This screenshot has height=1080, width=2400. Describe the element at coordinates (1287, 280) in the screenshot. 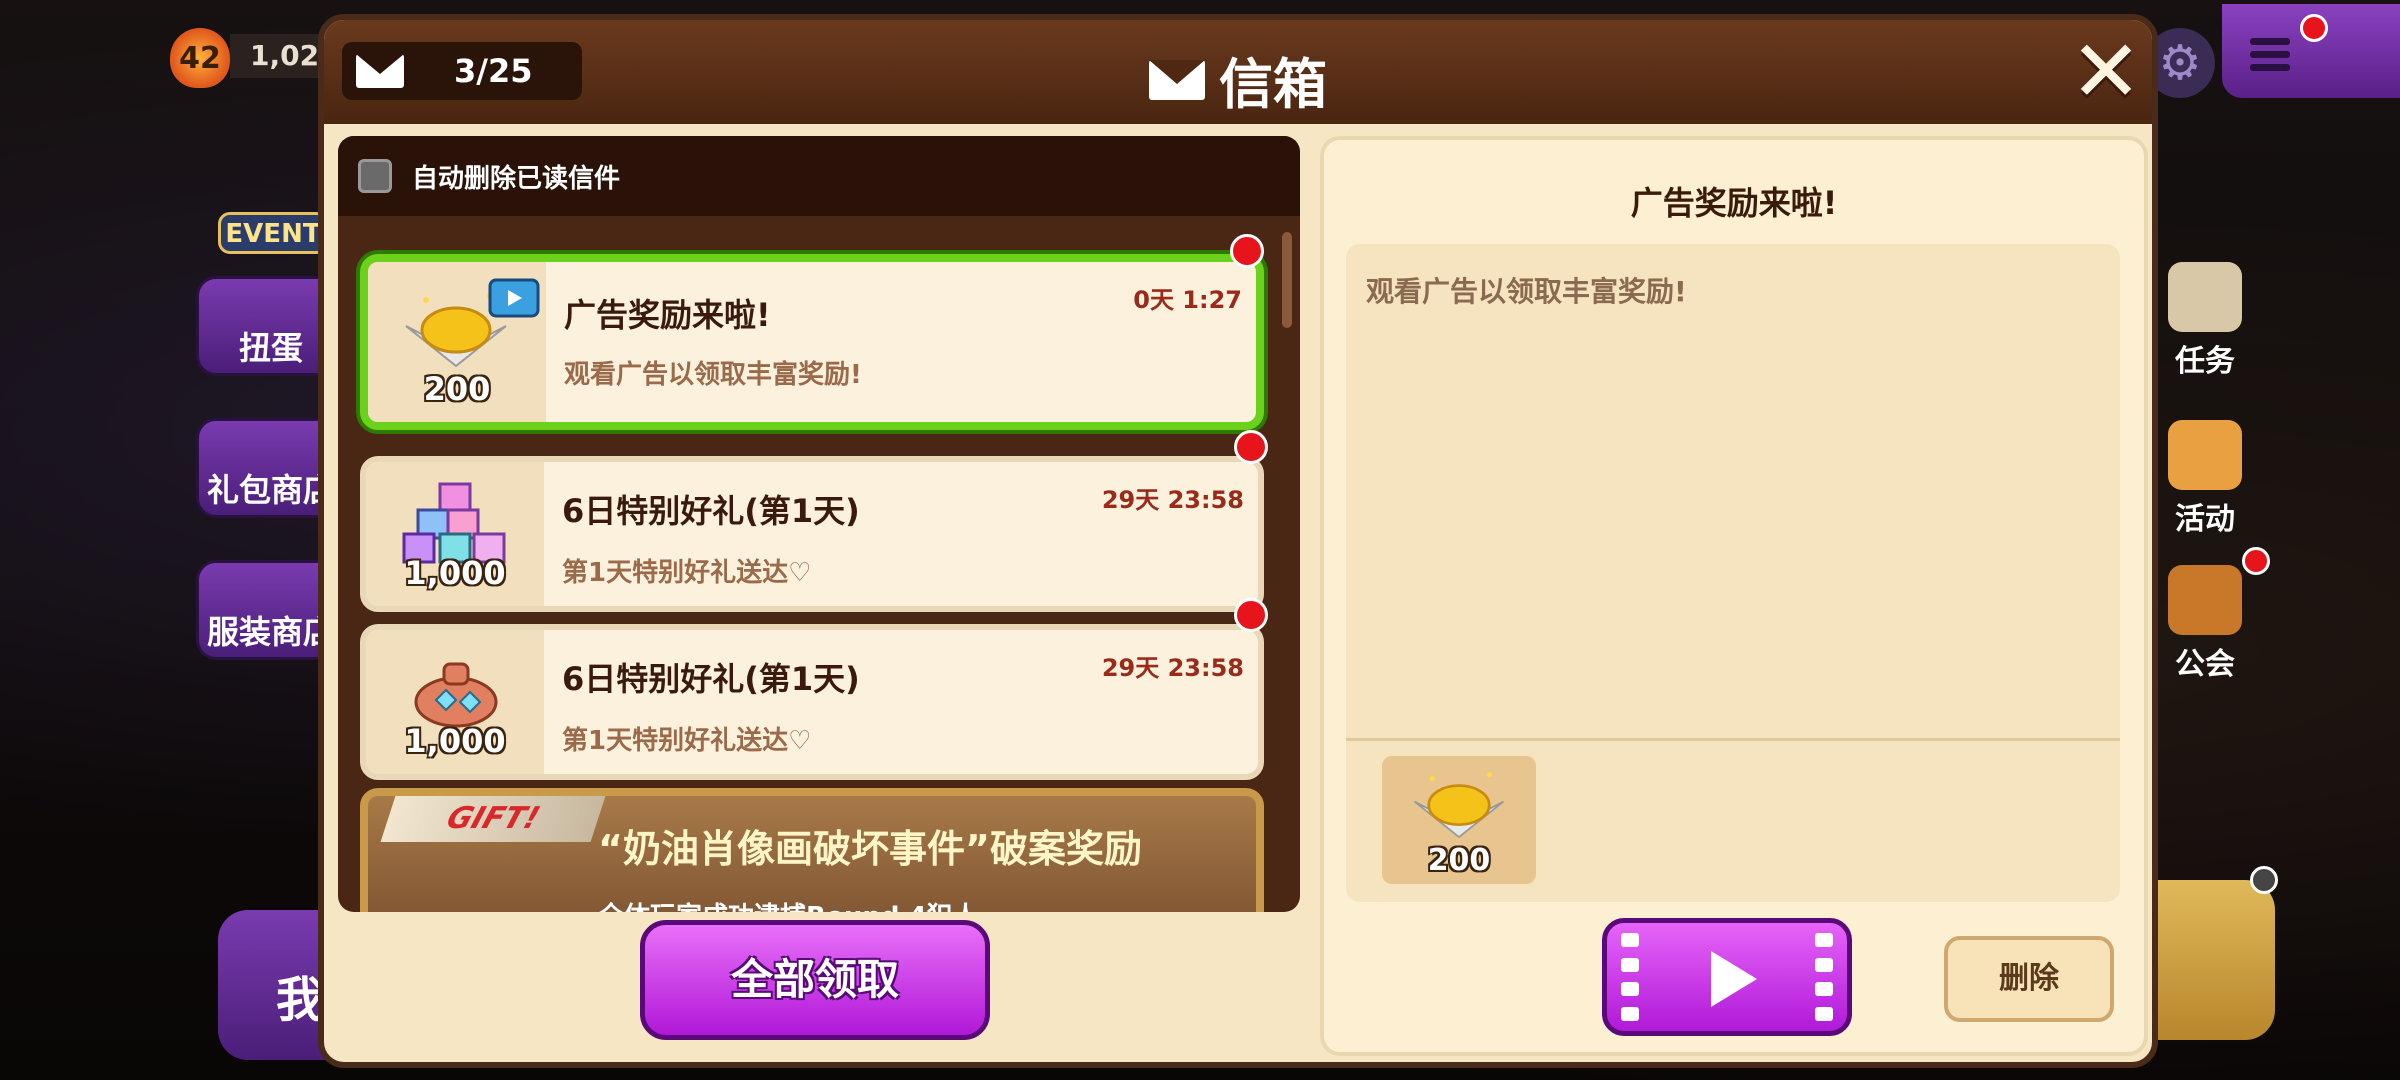

I see `mail-list-scrollbar` at that location.